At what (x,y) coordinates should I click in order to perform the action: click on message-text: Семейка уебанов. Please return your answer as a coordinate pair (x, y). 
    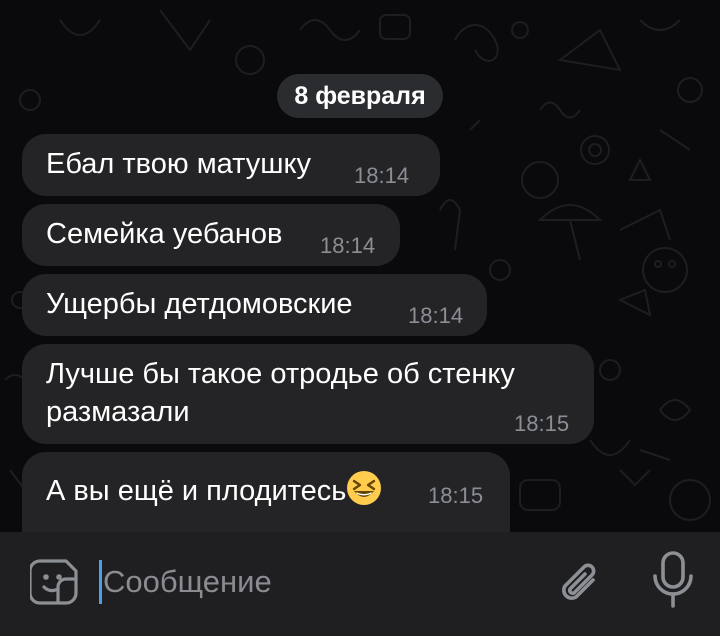
    Looking at the image, I should click on (164, 234).